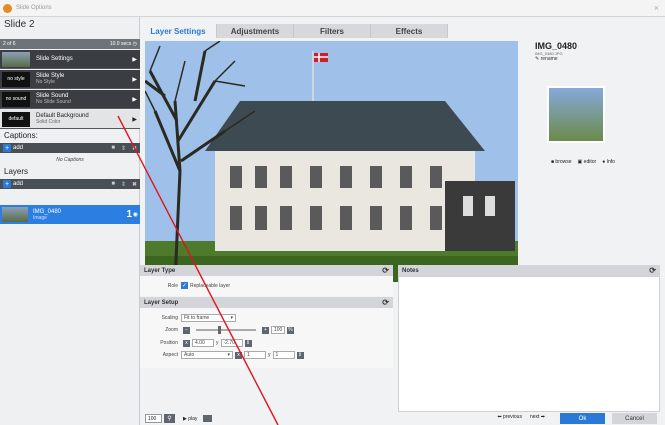  I want to click on position-x-input: 4.00, so click(203, 343).